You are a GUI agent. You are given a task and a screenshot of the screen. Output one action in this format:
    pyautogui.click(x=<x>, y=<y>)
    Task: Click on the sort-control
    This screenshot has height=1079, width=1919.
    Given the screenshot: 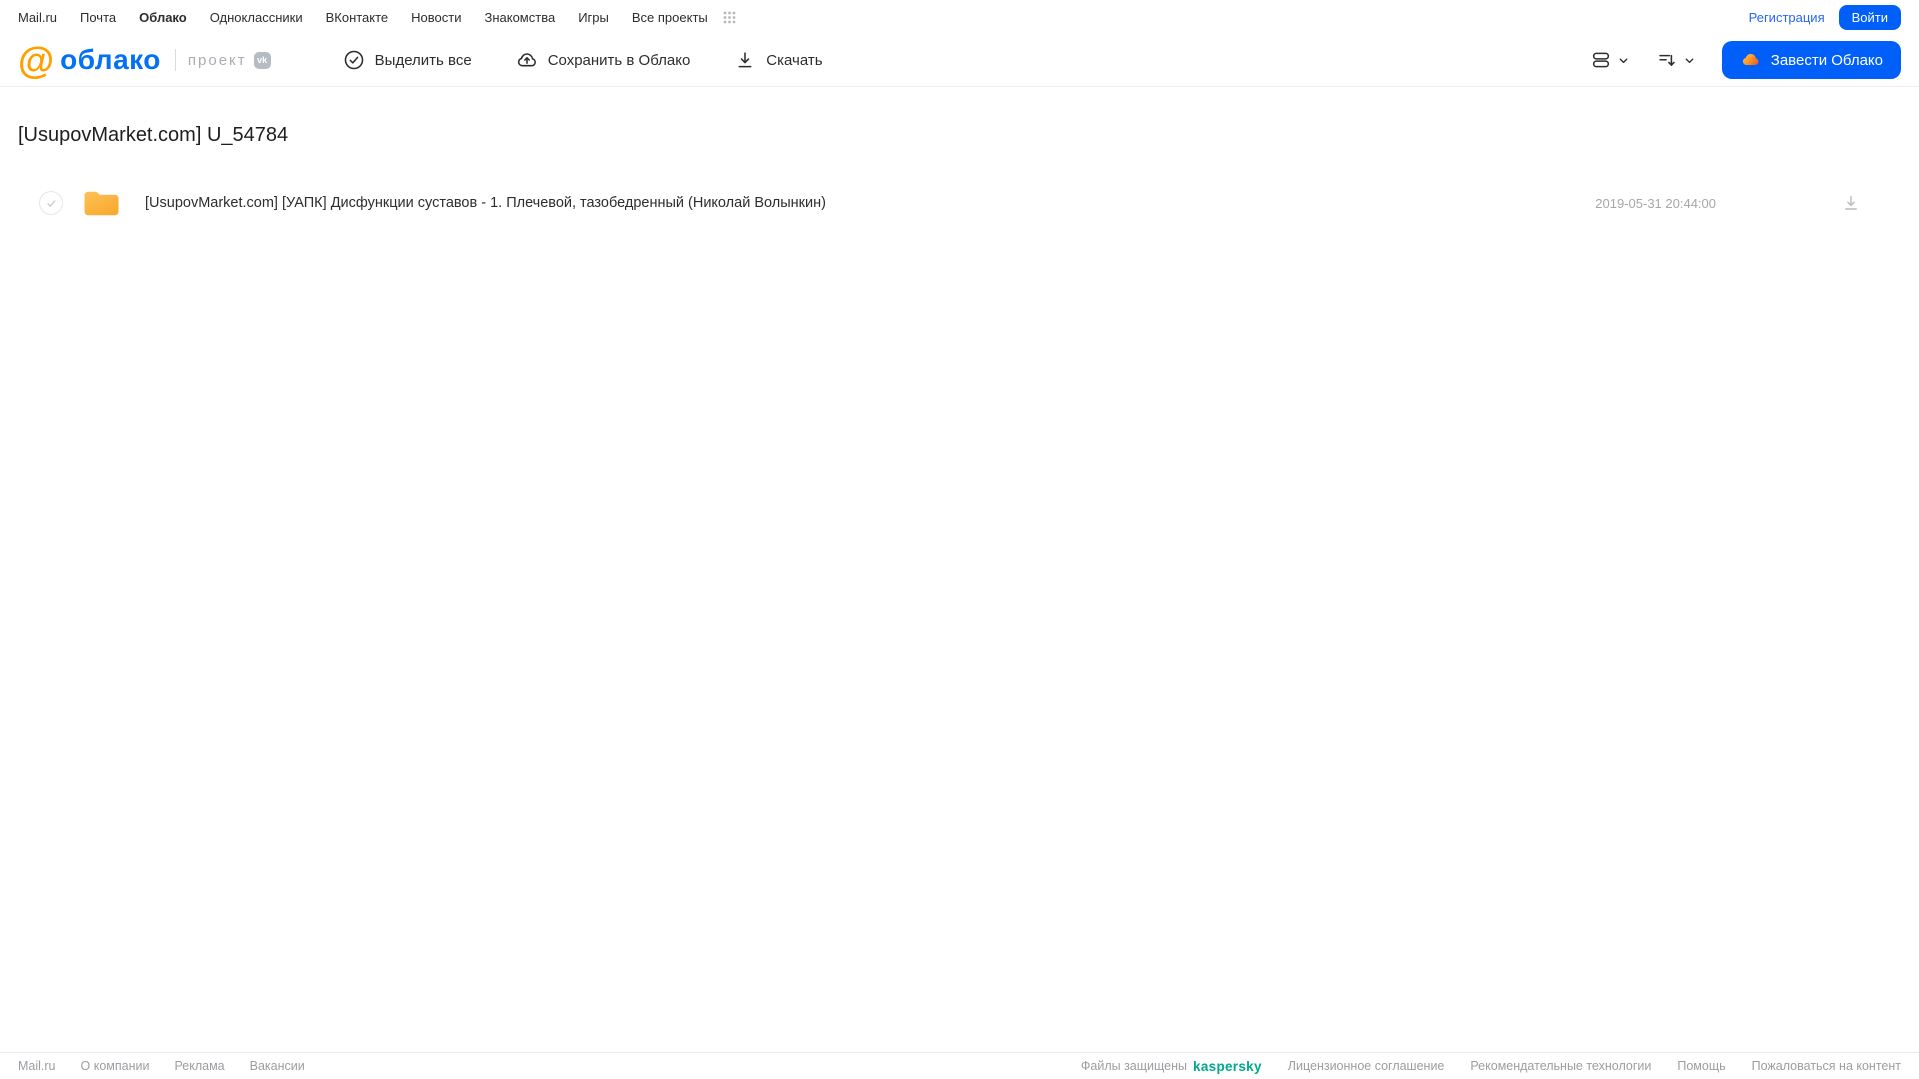 What is the action you would take?
    pyautogui.click(x=1676, y=60)
    